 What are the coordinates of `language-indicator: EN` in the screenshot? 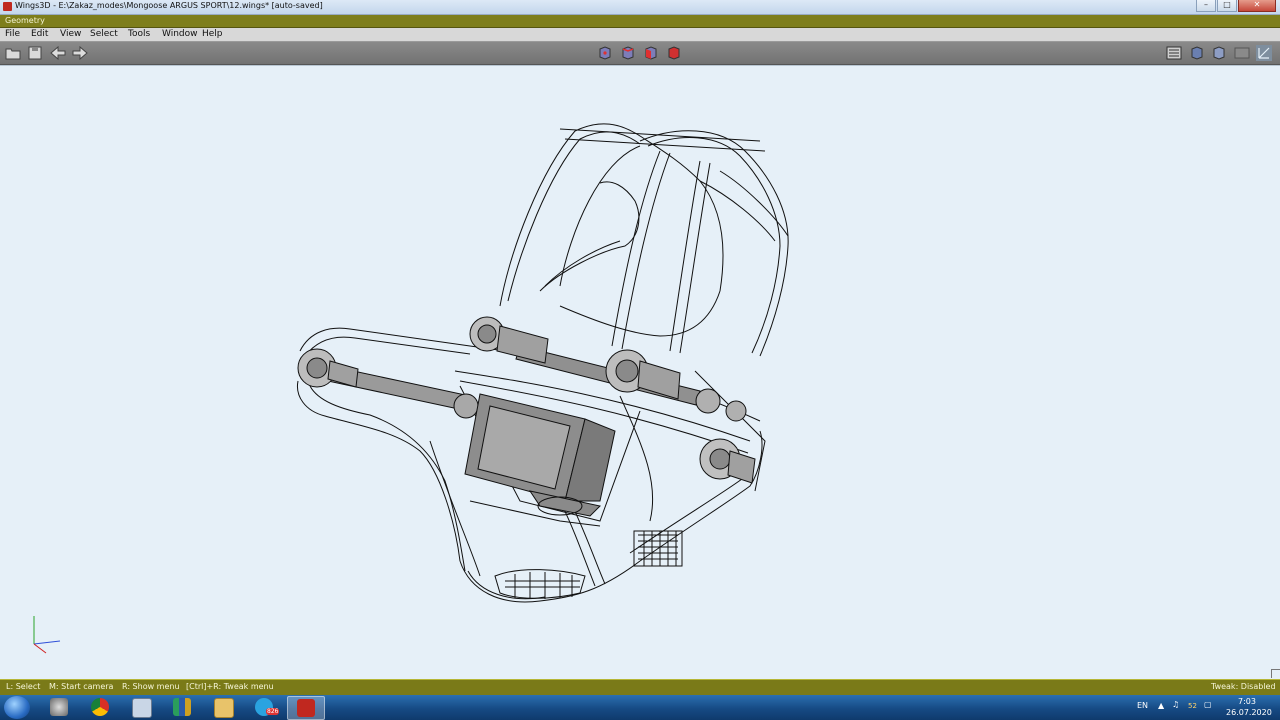 It's located at (1142, 705).